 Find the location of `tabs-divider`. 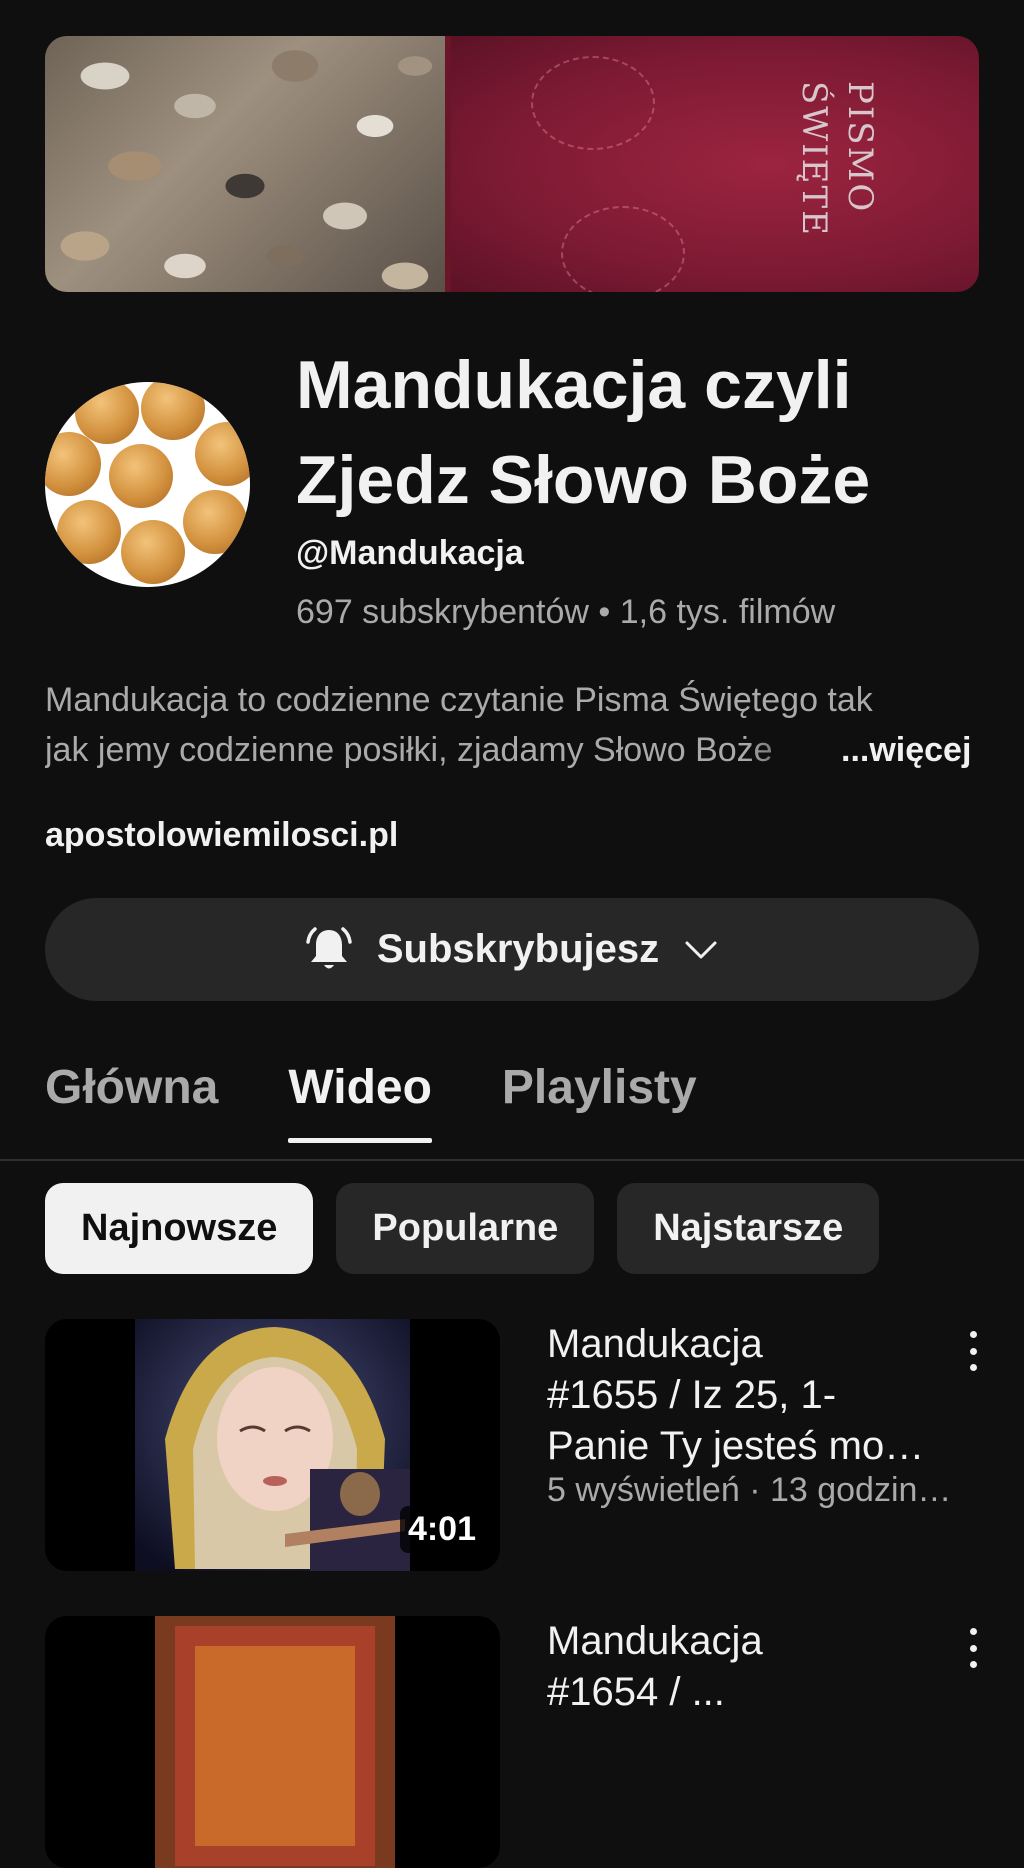

tabs-divider is located at coordinates (512, 1160).